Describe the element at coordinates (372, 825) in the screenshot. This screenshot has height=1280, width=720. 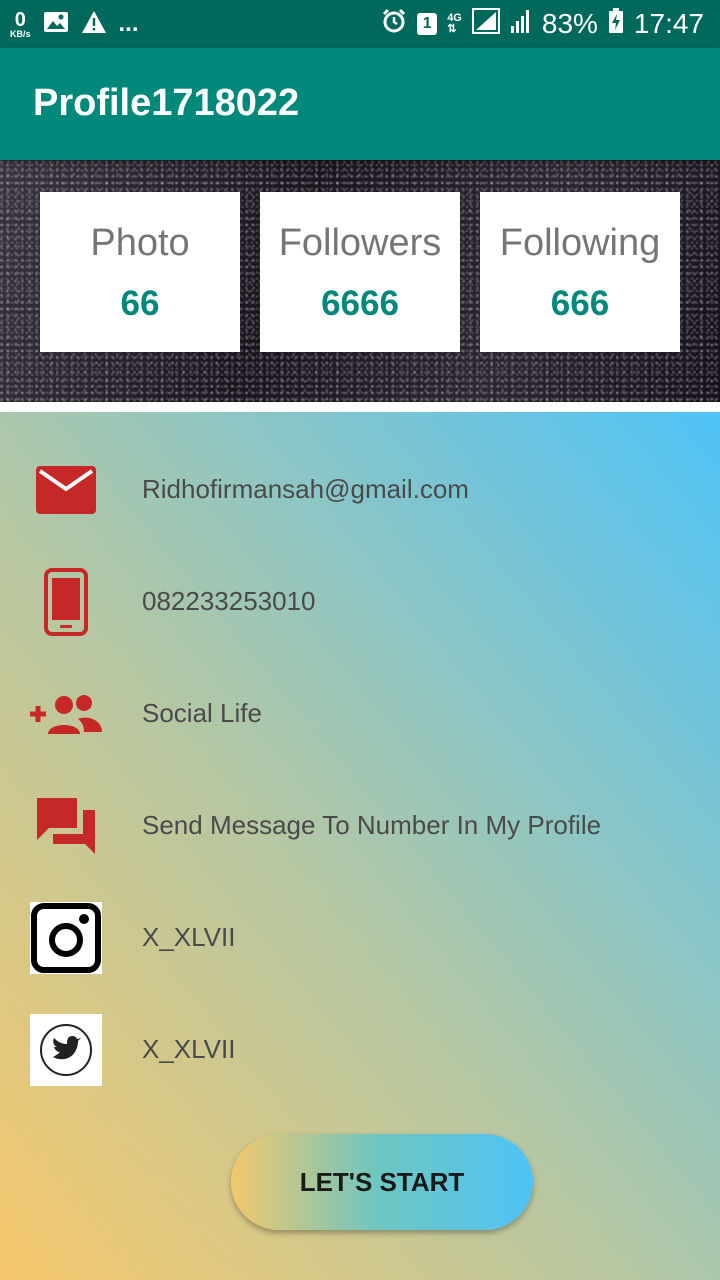
I see `message-text: Send Message To Number In My Profile` at that location.